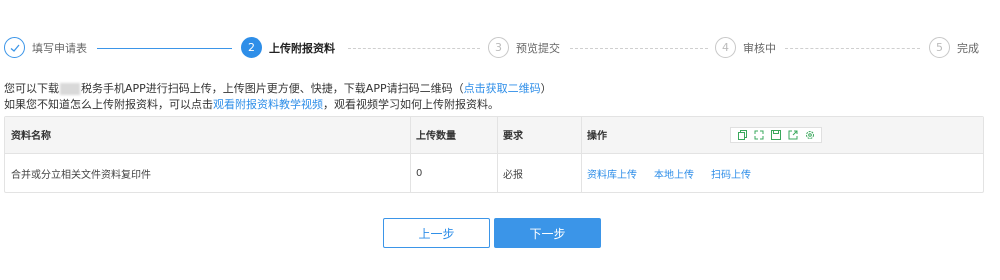 The height and width of the screenshot is (280, 1000). I want to click on save-icon, so click(776, 135).